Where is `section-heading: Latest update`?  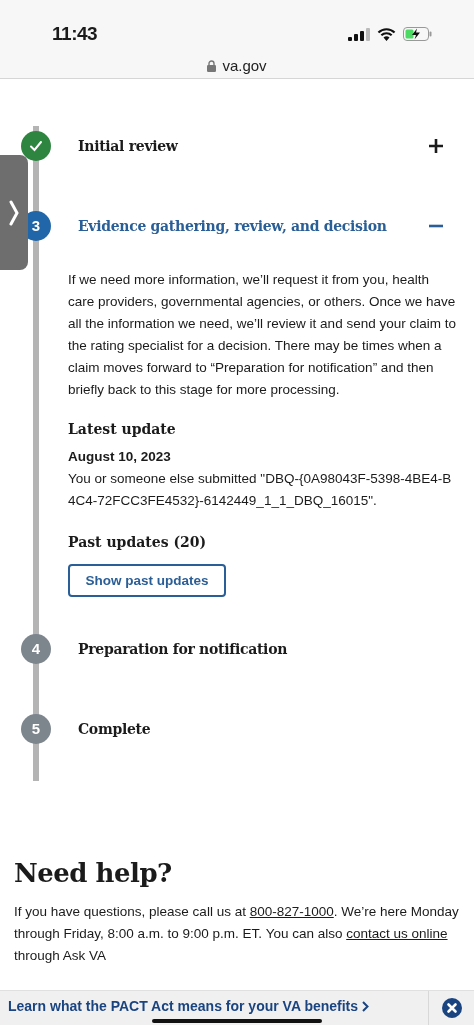 section-heading: Latest update is located at coordinates (122, 429).